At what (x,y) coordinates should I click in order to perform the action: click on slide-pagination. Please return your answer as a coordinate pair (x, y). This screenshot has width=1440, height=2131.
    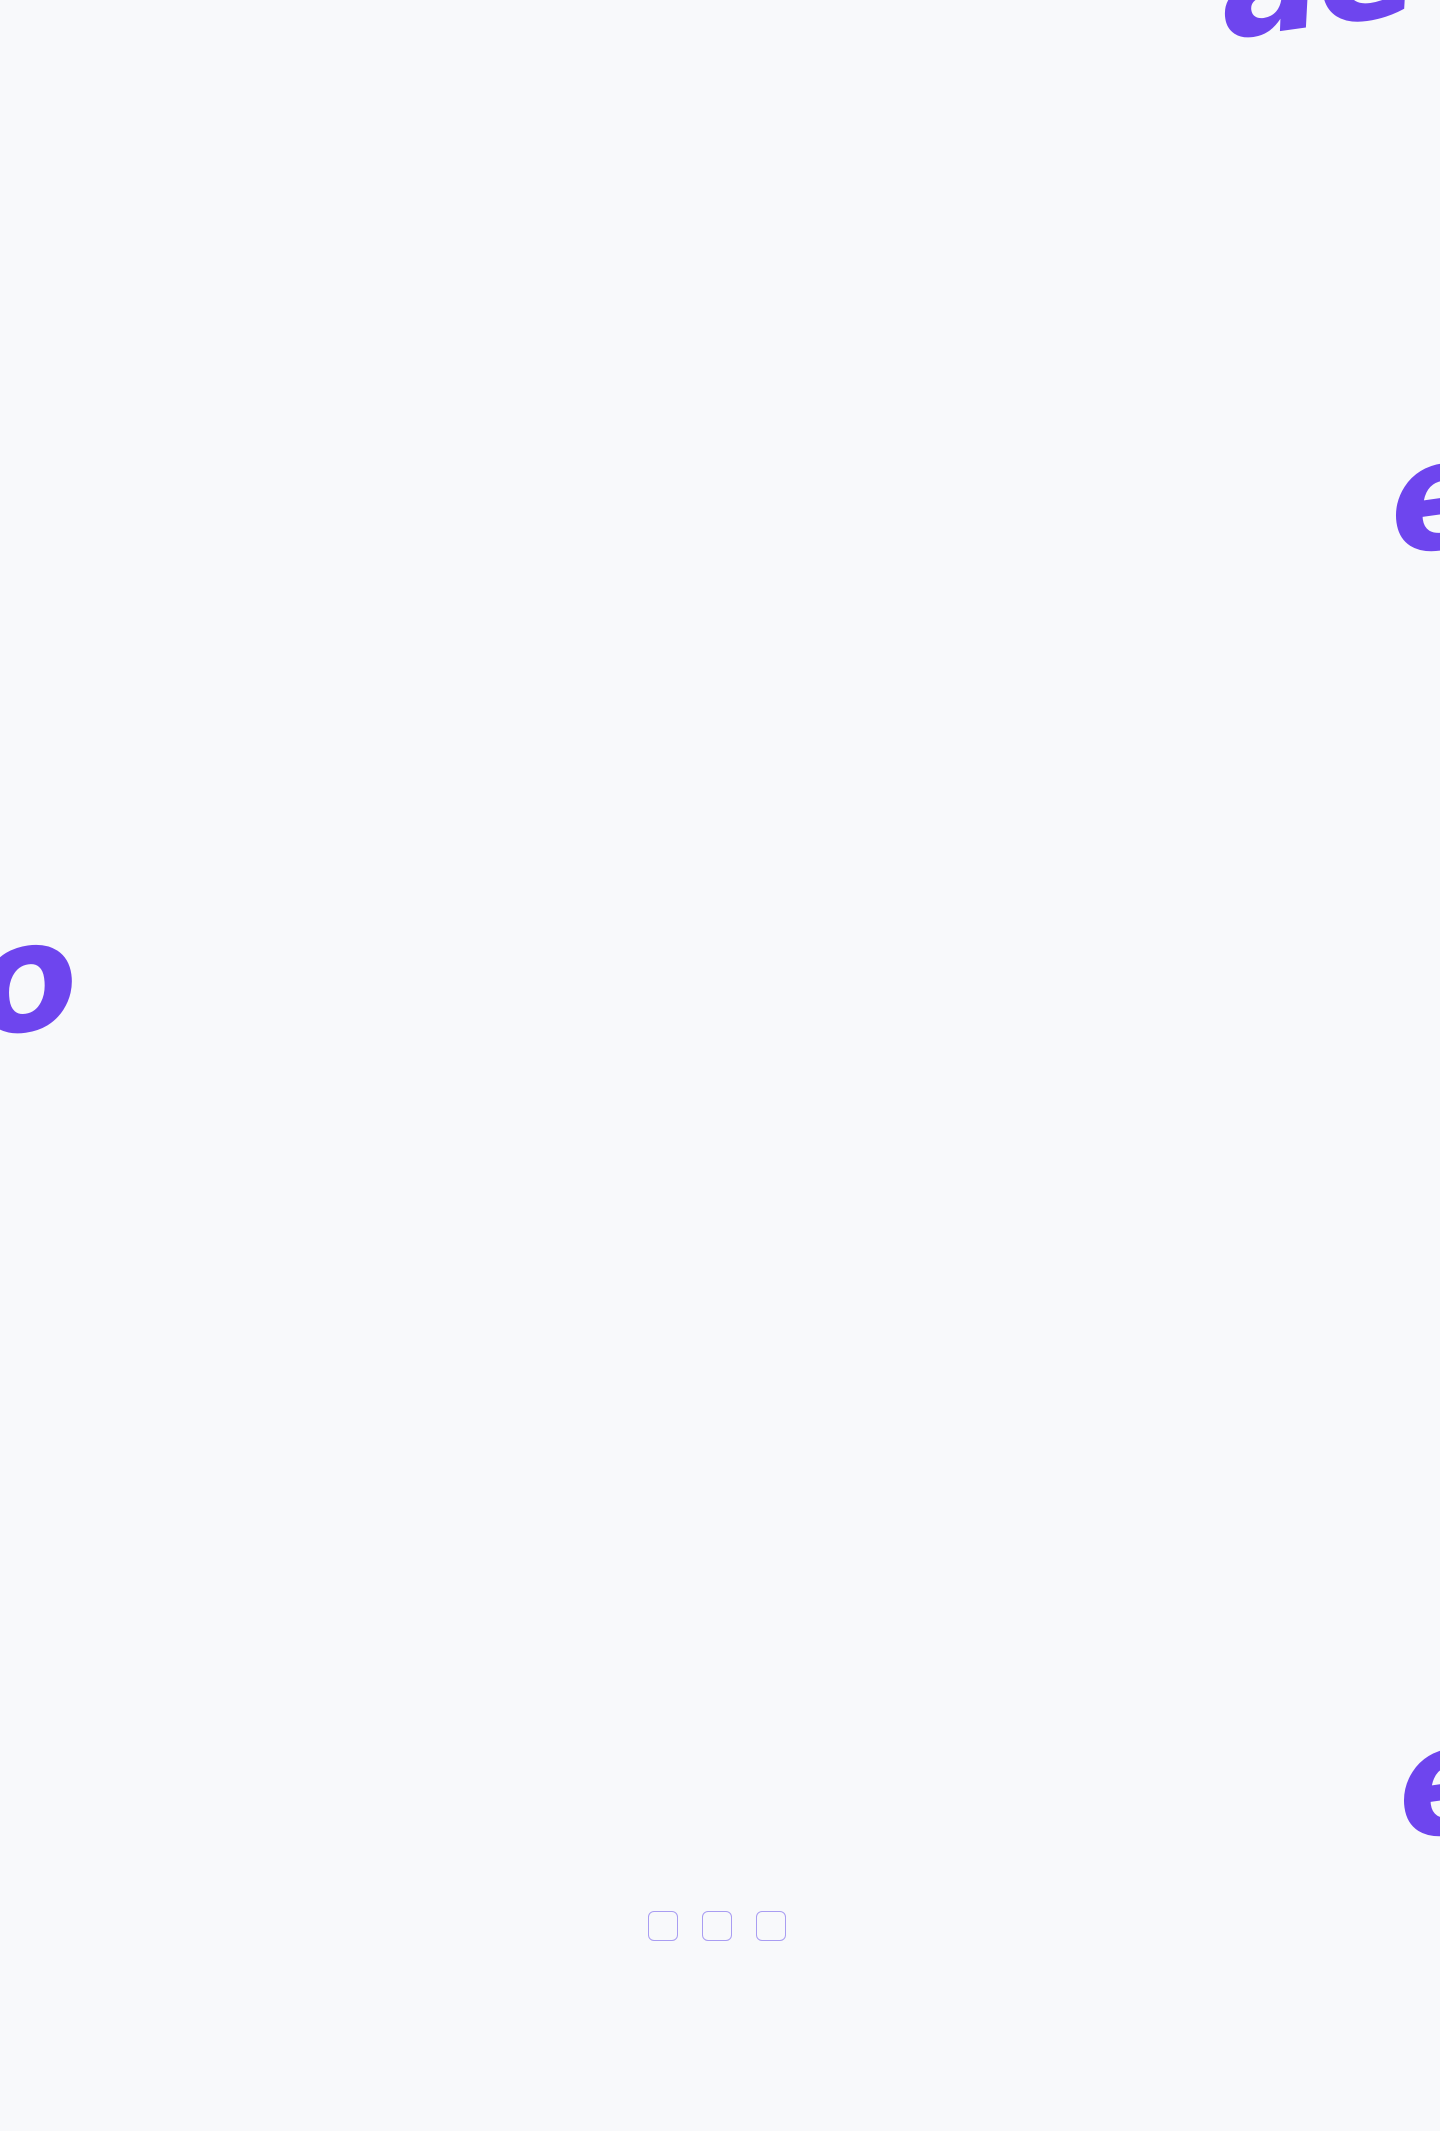
    Looking at the image, I should click on (717, 1926).